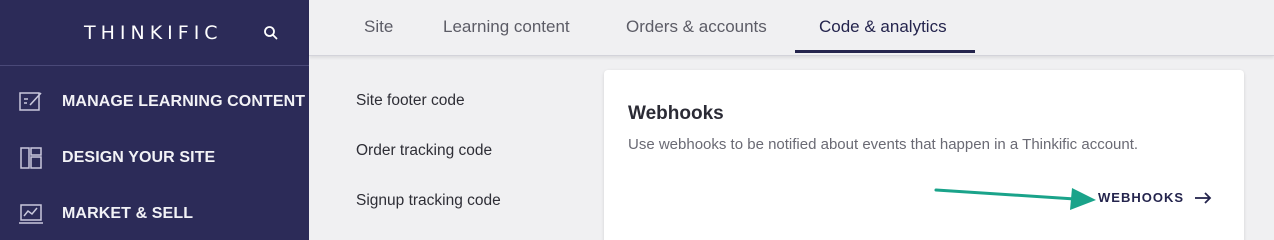 The width and height of the screenshot is (1274, 240). What do you see at coordinates (271, 33) in the screenshot?
I see `search-icon` at bounding box center [271, 33].